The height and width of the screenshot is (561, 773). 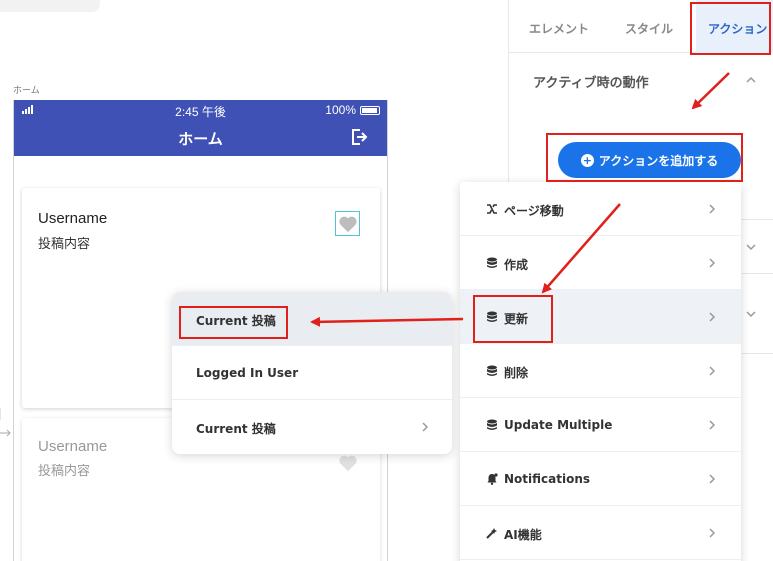 What do you see at coordinates (513, 319) in the screenshot?
I see `highlight-update-item` at bounding box center [513, 319].